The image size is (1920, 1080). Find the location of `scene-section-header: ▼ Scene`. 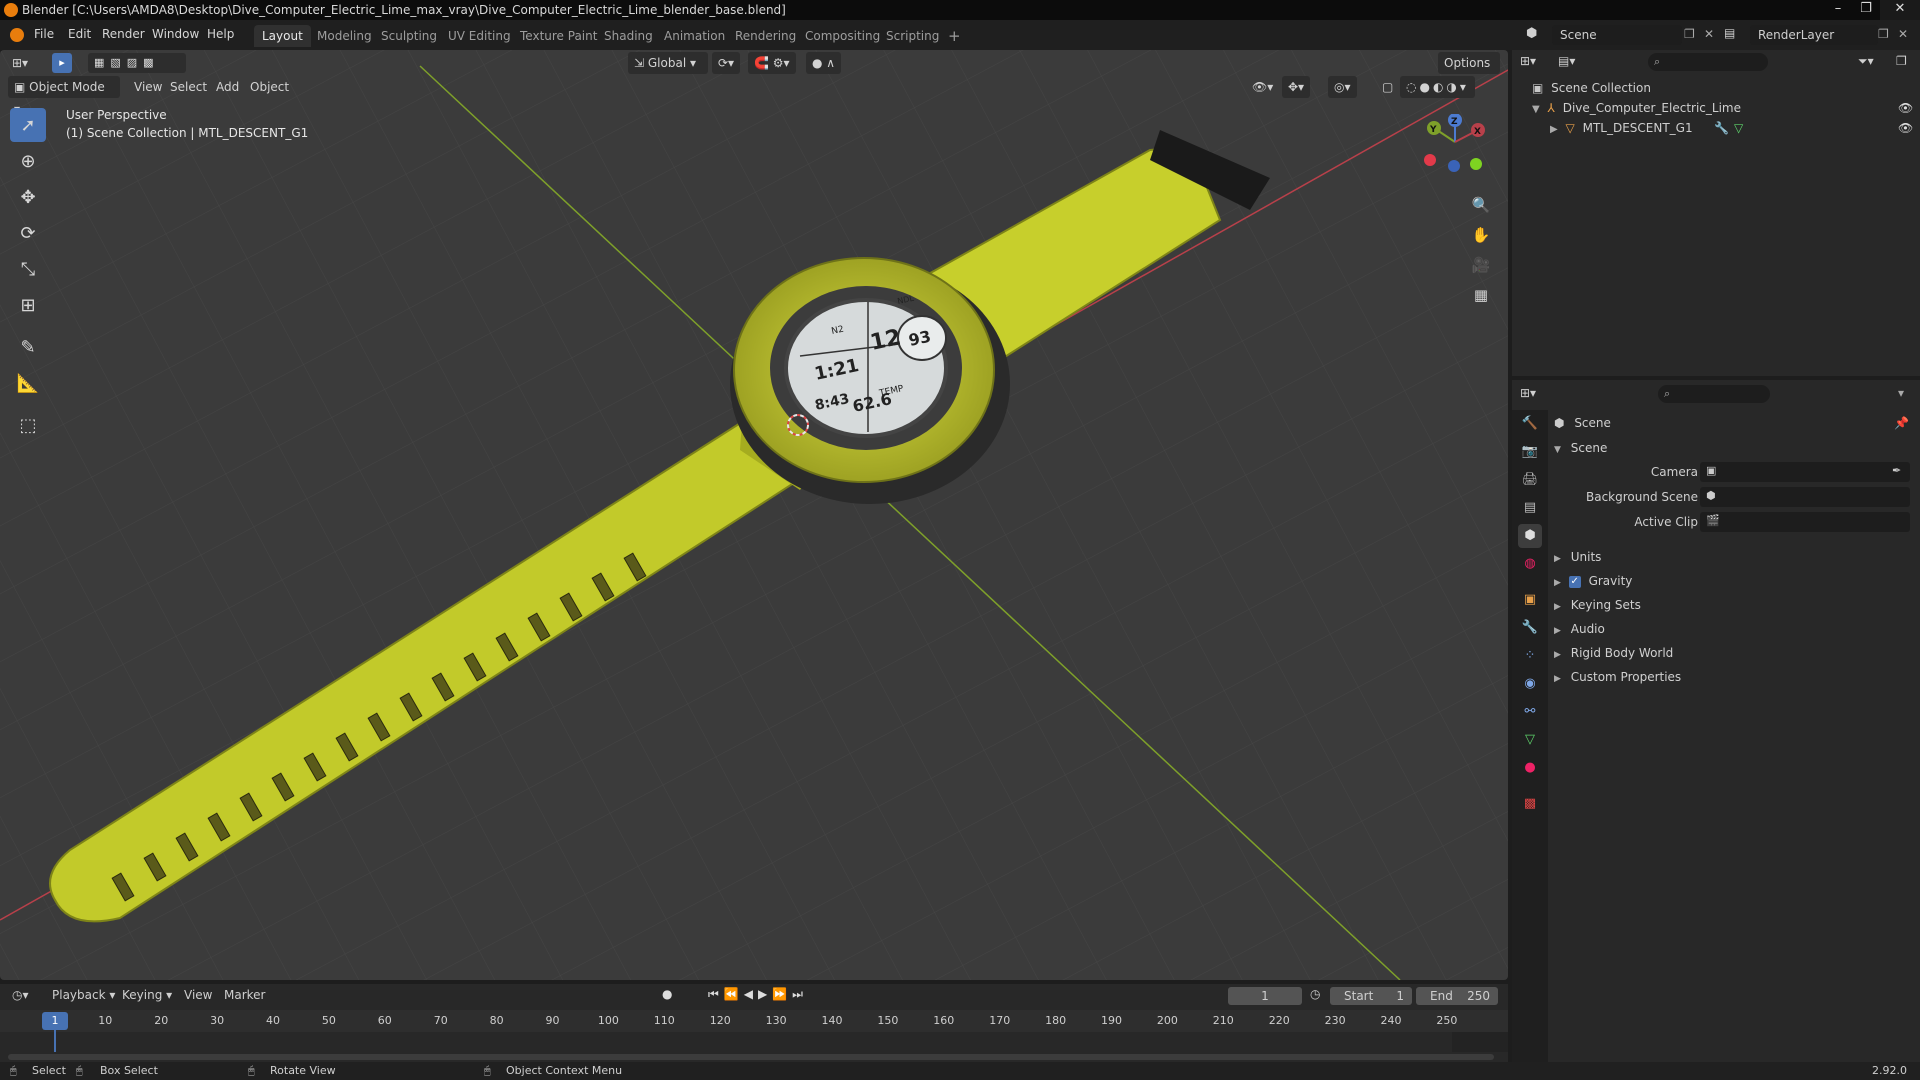

scene-section-header: ▼ Scene is located at coordinates (1580, 448).